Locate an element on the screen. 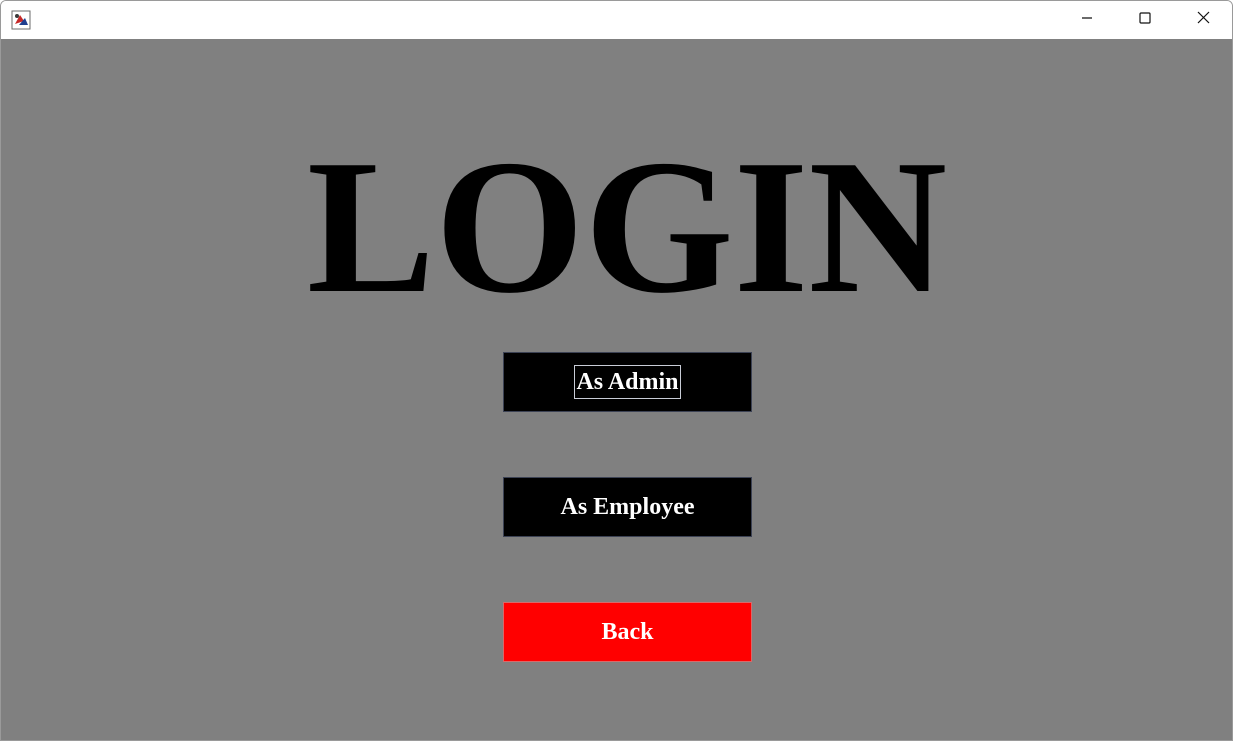 This screenshot has height=741, width=1233. minimize-button is located at coordinates (1087, 20).